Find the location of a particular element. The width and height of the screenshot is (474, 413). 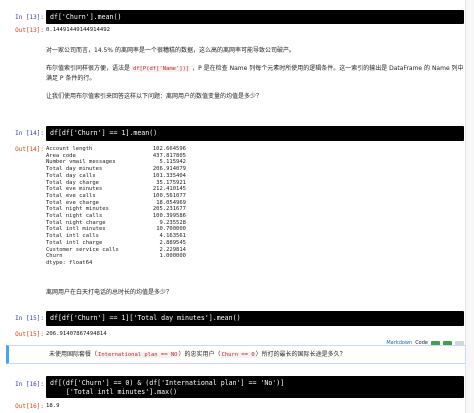

series-row: Total eve charge 18.054969 is located at coordinates (116, 203).